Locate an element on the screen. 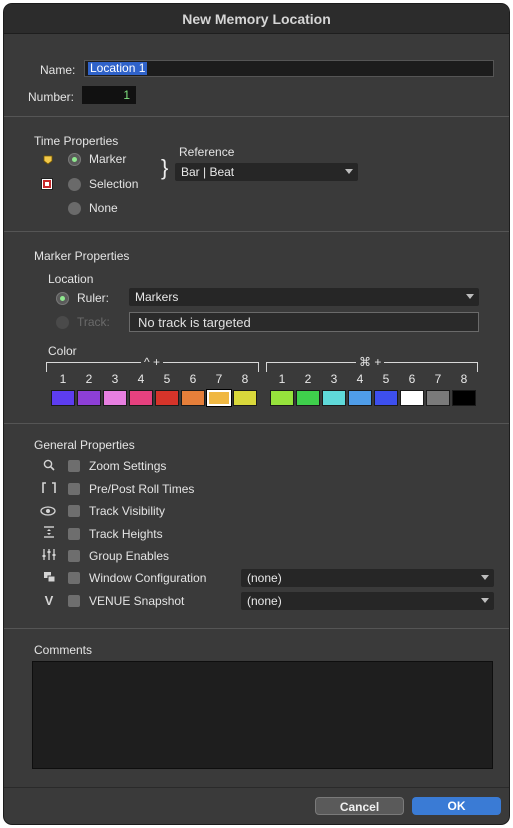 The width and height of the screenshot is (513, 828). comments-textarea is located at coordinates (262, 715).